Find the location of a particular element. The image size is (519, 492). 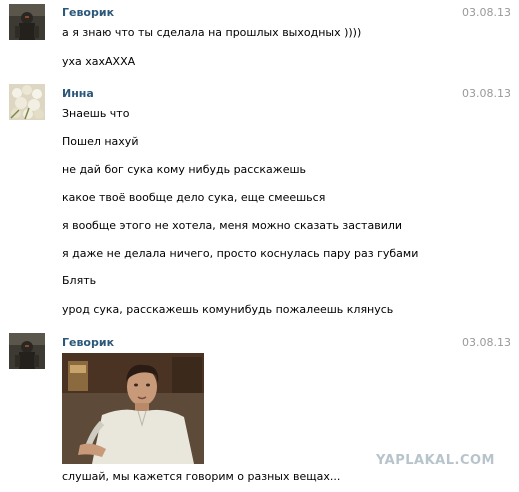

message-text: уха хахАХХА is located at coordinates (99, 61).